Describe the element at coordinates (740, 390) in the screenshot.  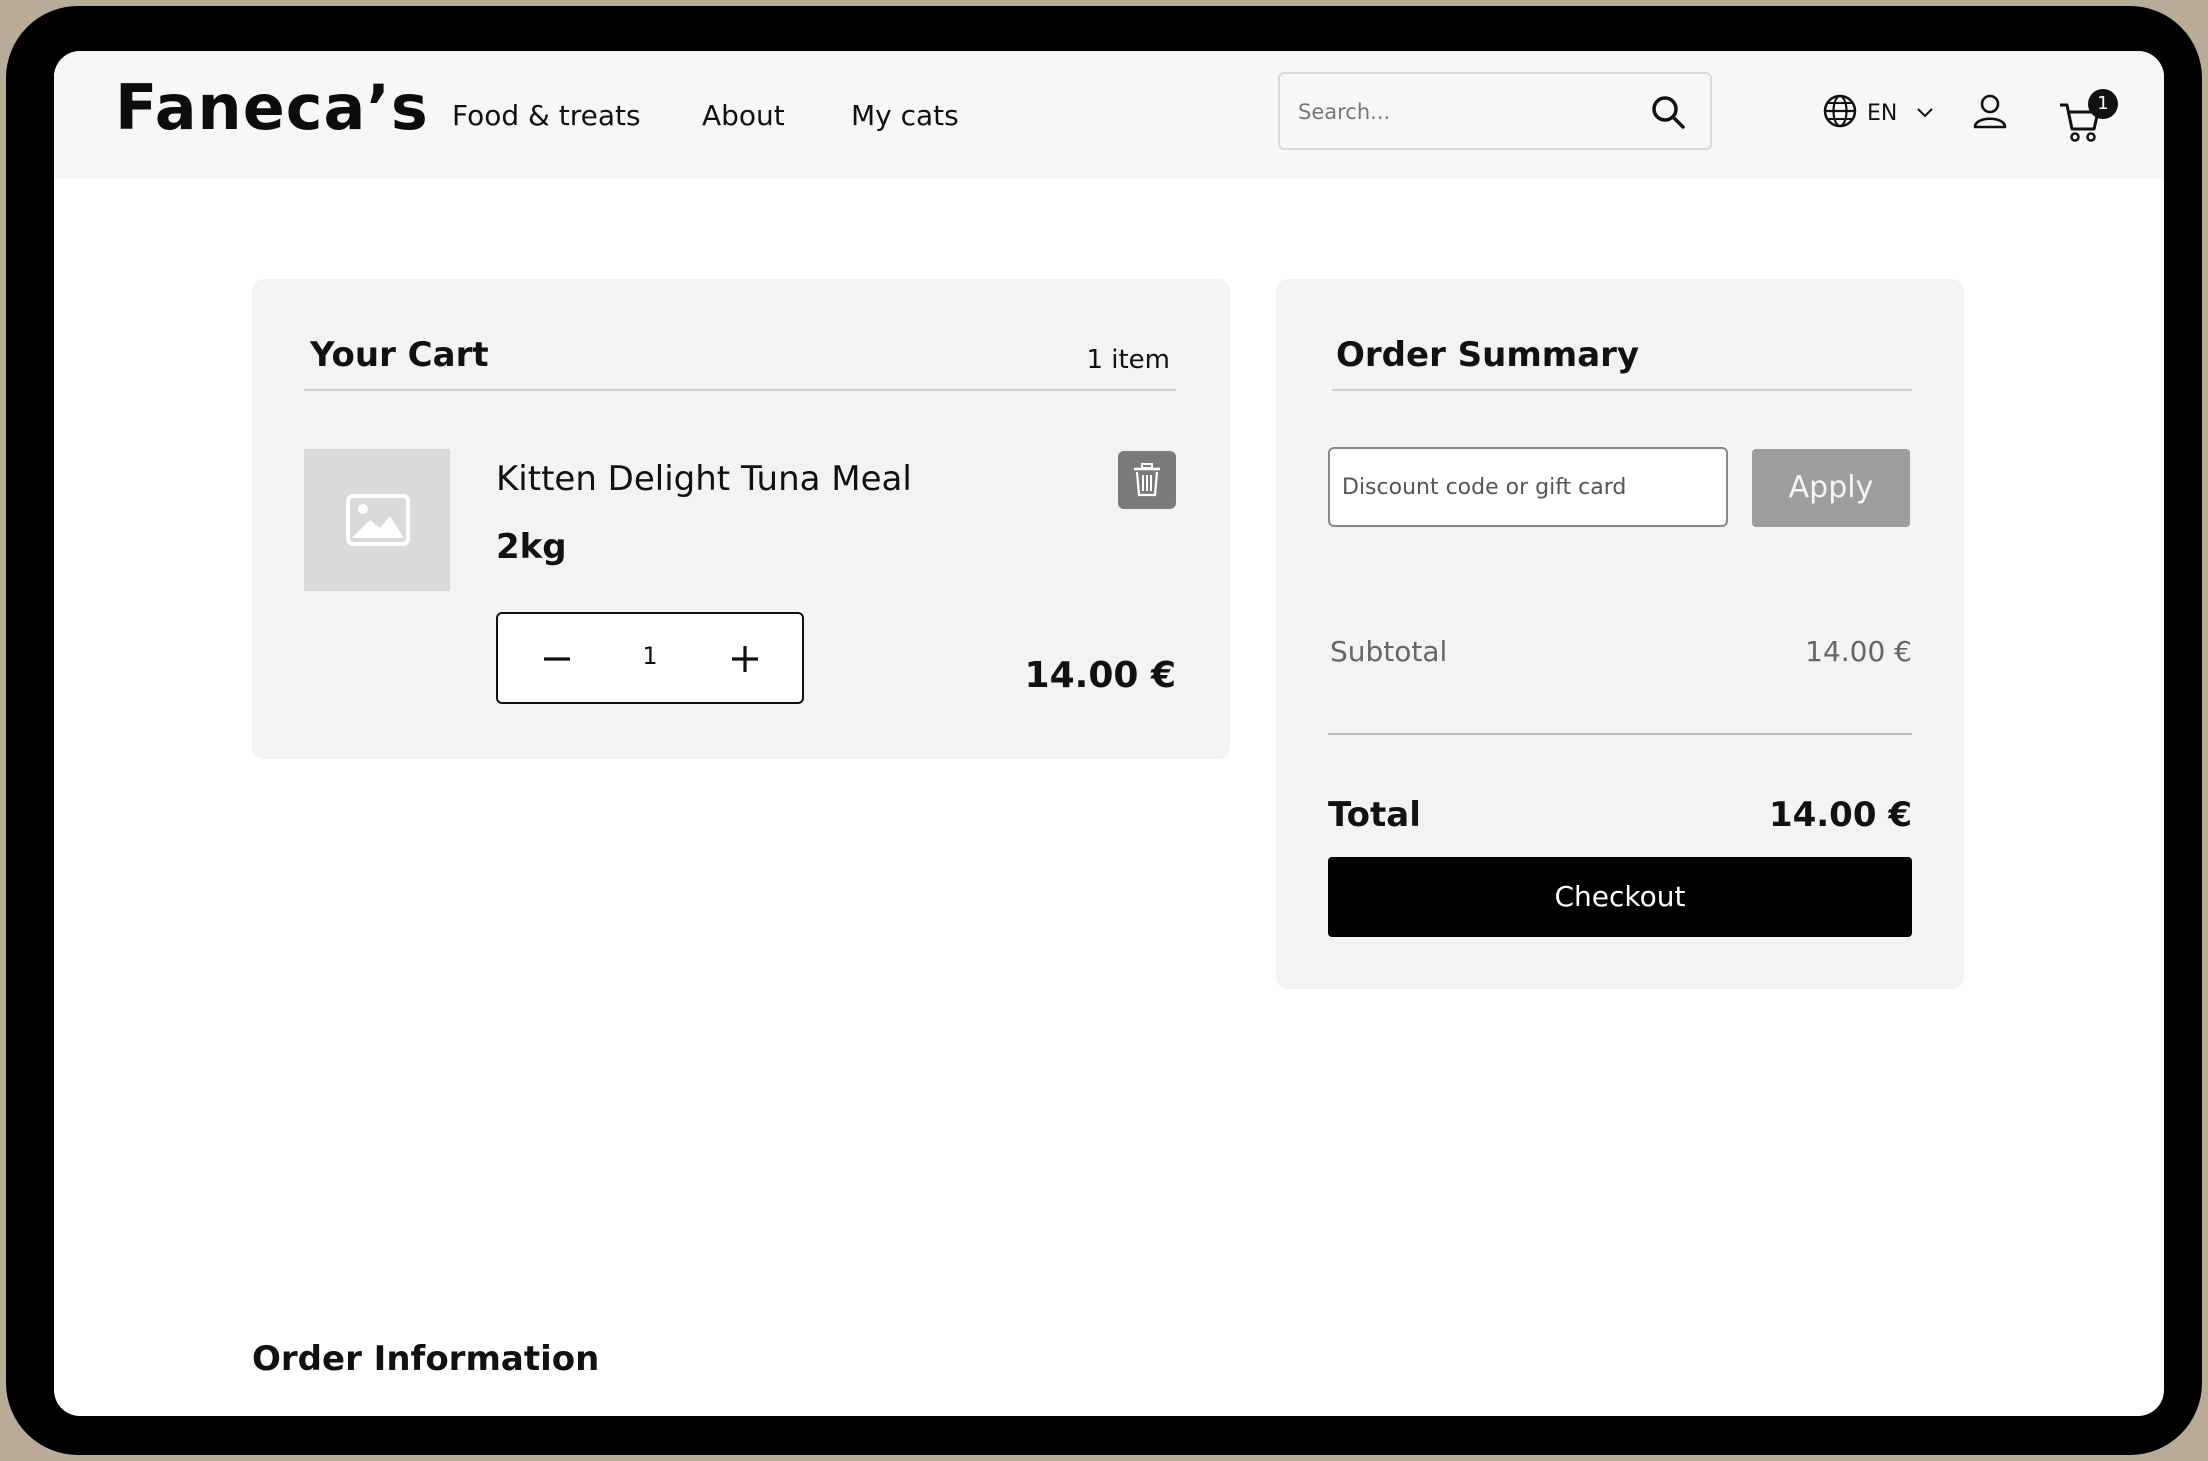
I see `cart-divider` at that location.